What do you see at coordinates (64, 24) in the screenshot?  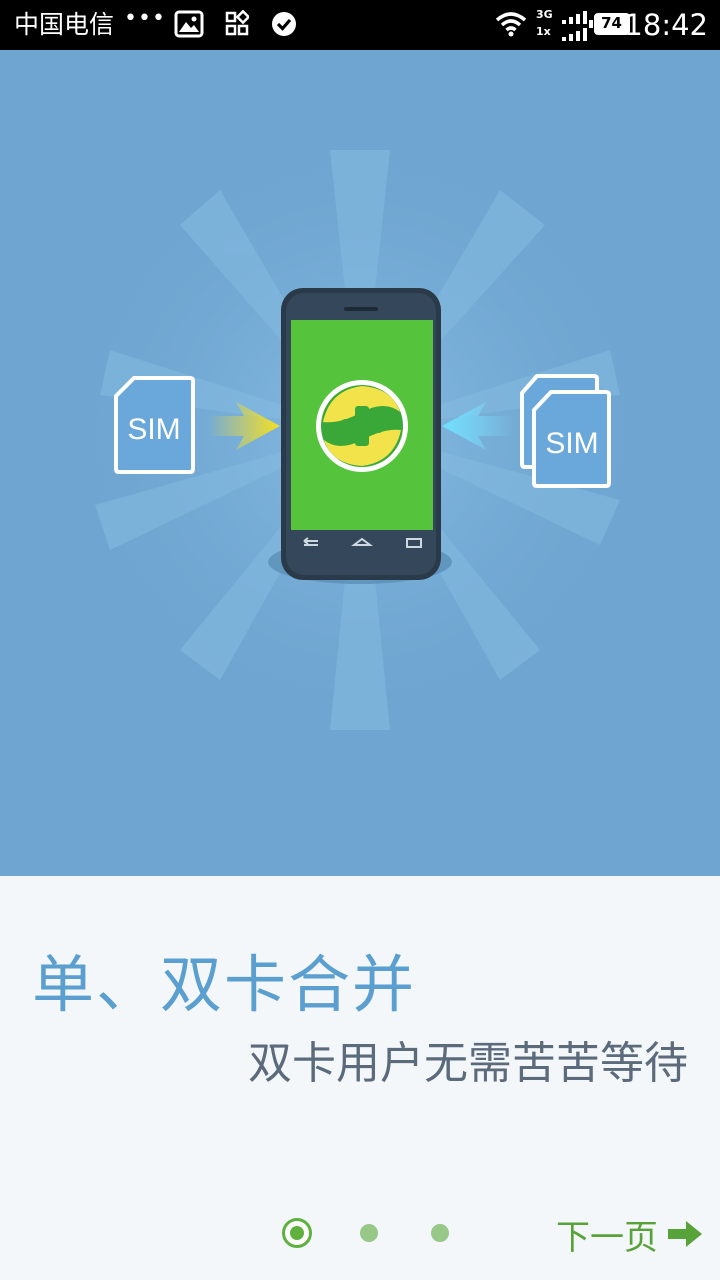 I see `carrier-name: 中国电信` at bounding box center [64, 24].